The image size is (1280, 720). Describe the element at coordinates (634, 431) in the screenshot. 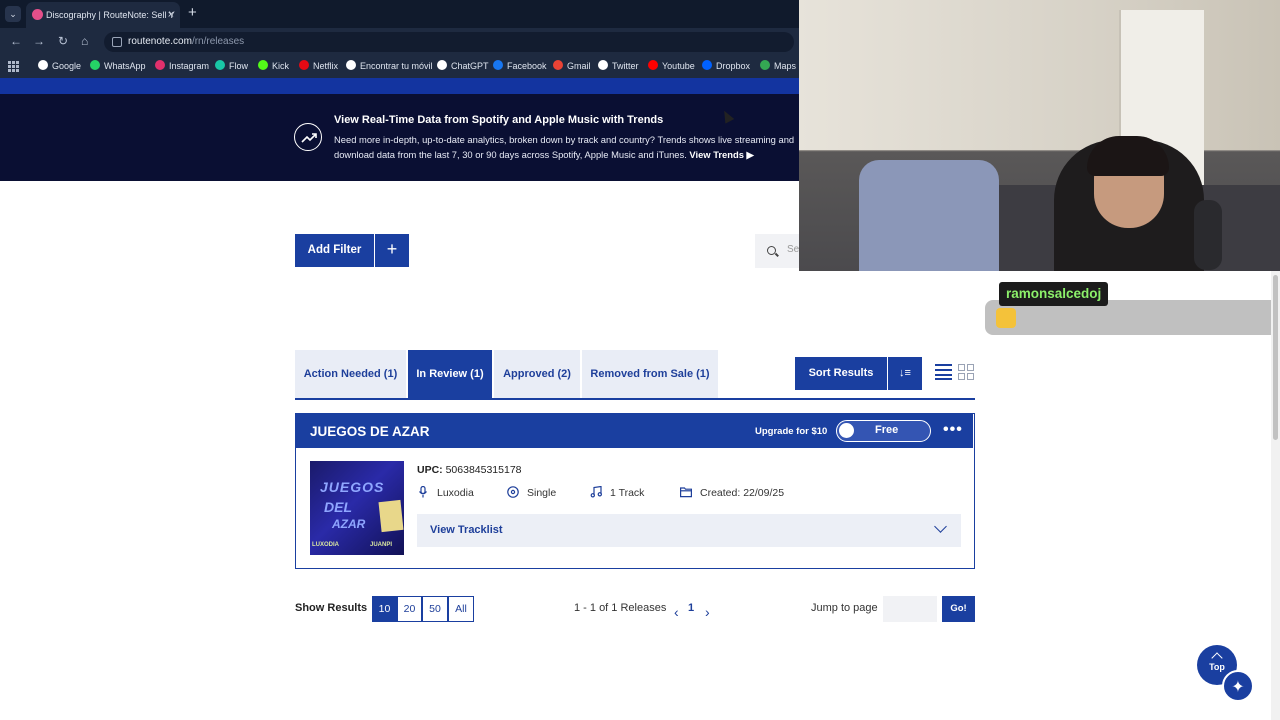

I see `release-card-header: JUEGOS DE AZAR Upgrade for $10 Free •••` at that location.